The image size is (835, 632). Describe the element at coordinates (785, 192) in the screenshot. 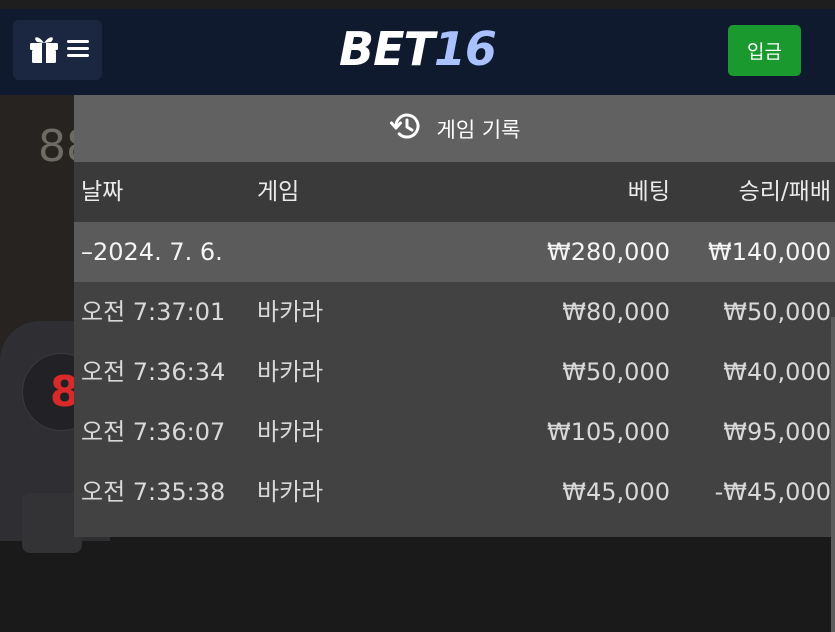

I see `column-result: 승리/패배` at that location.